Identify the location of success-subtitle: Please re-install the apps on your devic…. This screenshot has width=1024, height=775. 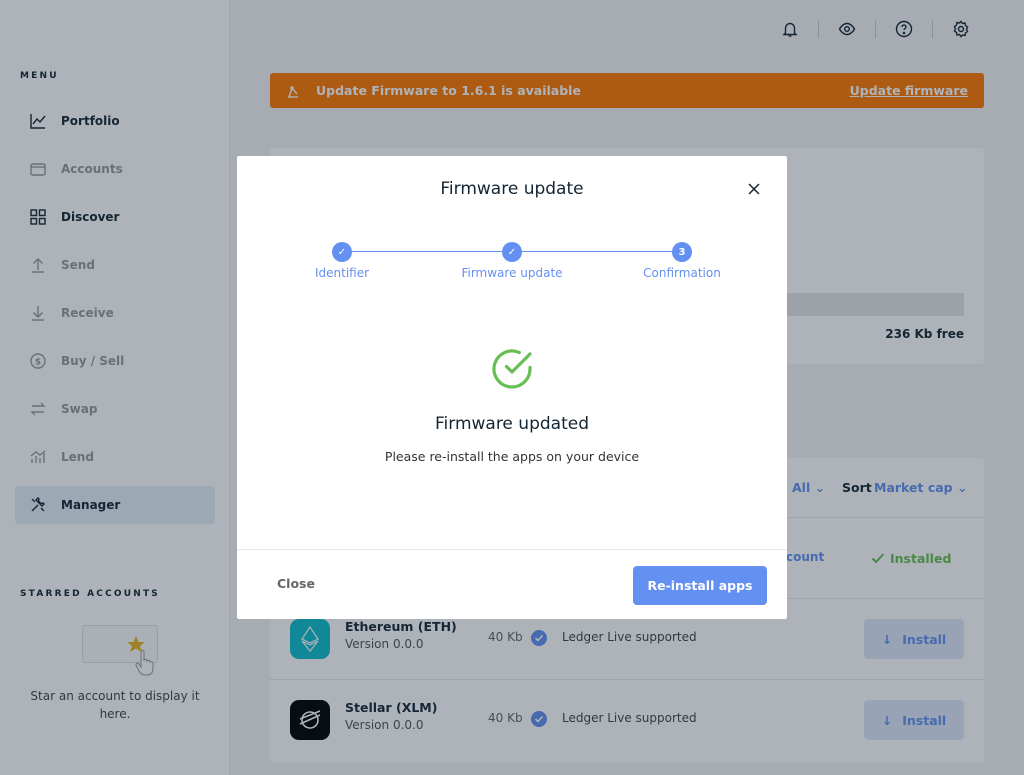
(512, 456).